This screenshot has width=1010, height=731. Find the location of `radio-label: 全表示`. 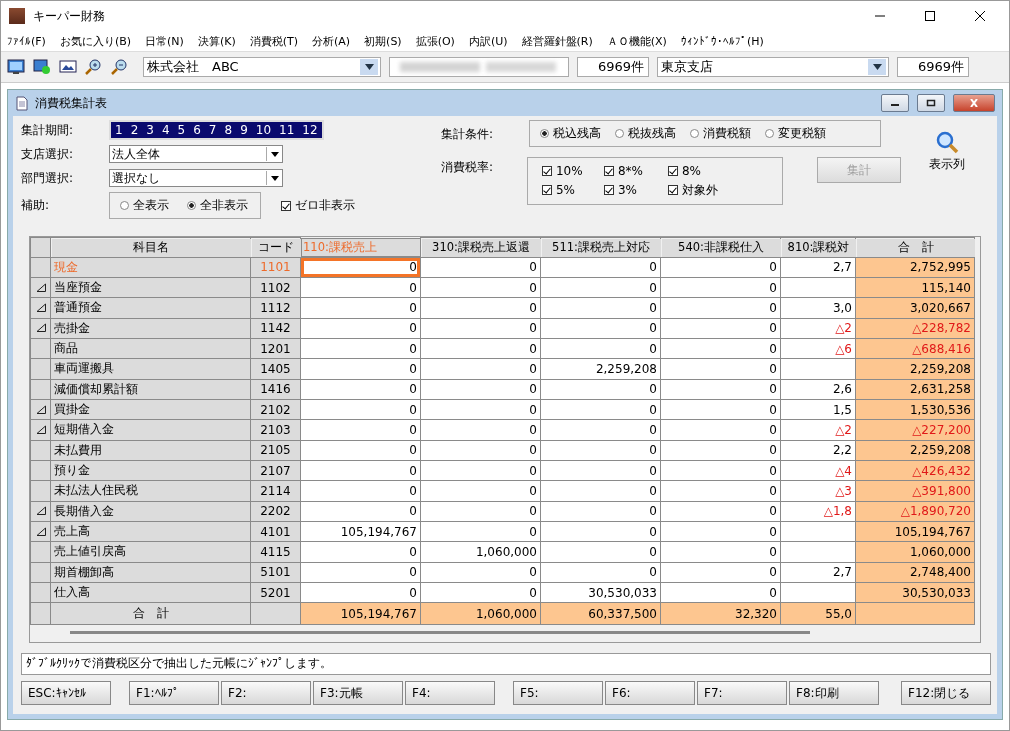

radio-label: 全表示 is located at coordinates (151, 205).